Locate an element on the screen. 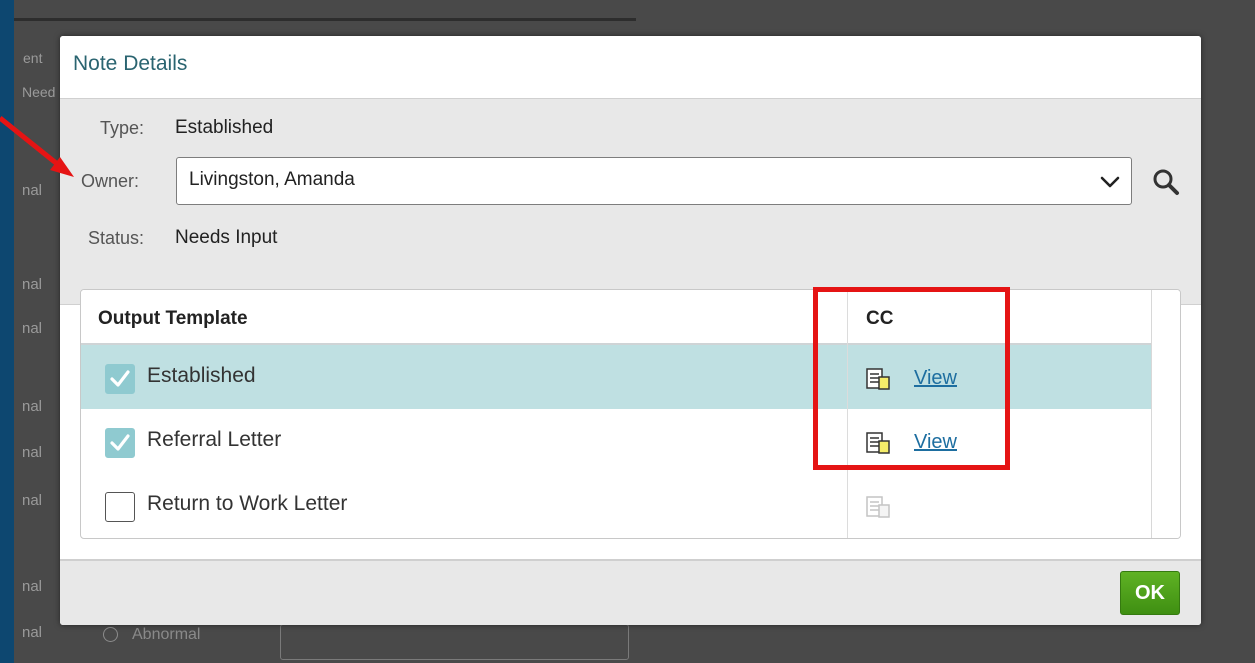 The image size is (1255, 663). background-input is located at coordinates (454, 642).